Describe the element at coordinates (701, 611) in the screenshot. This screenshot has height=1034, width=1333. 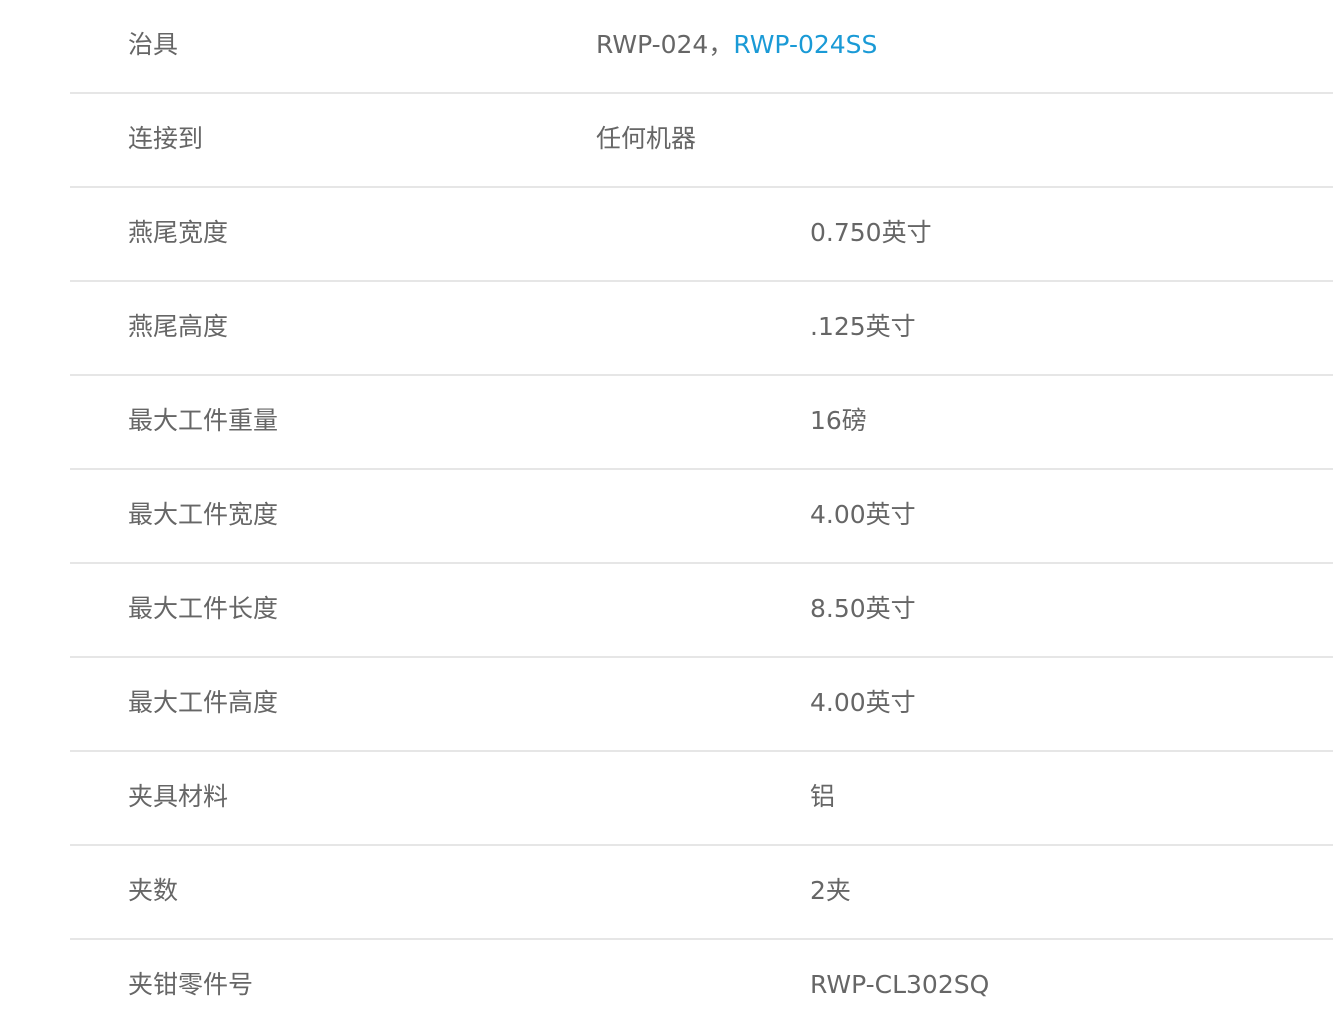
I see `spec-row-max-length: 最大工件长度 8.50英寸` at that location.